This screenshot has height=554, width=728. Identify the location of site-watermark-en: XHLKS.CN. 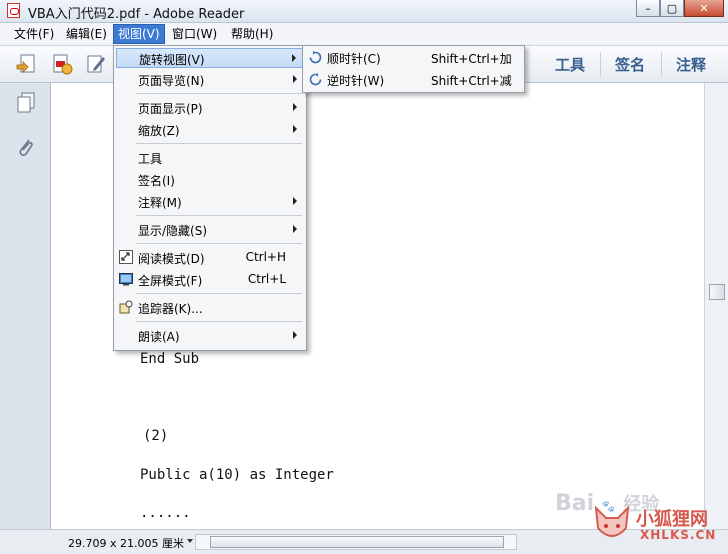
(678, 535).